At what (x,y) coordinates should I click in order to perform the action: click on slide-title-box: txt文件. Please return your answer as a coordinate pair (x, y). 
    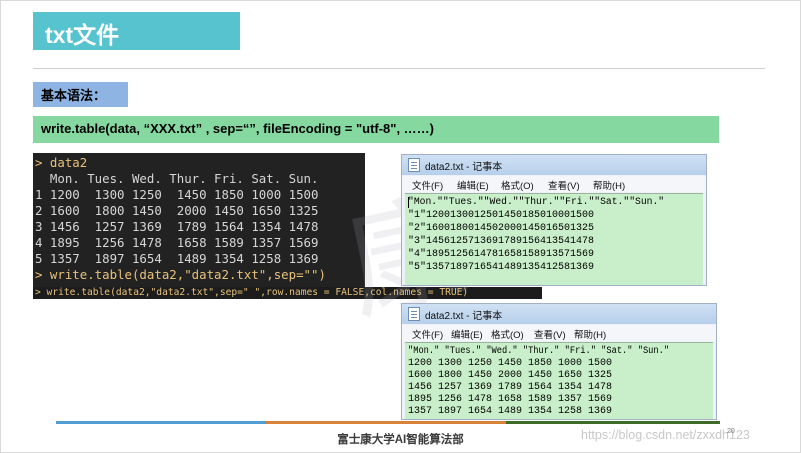
    Looking at the image, I should click on (136, 31).